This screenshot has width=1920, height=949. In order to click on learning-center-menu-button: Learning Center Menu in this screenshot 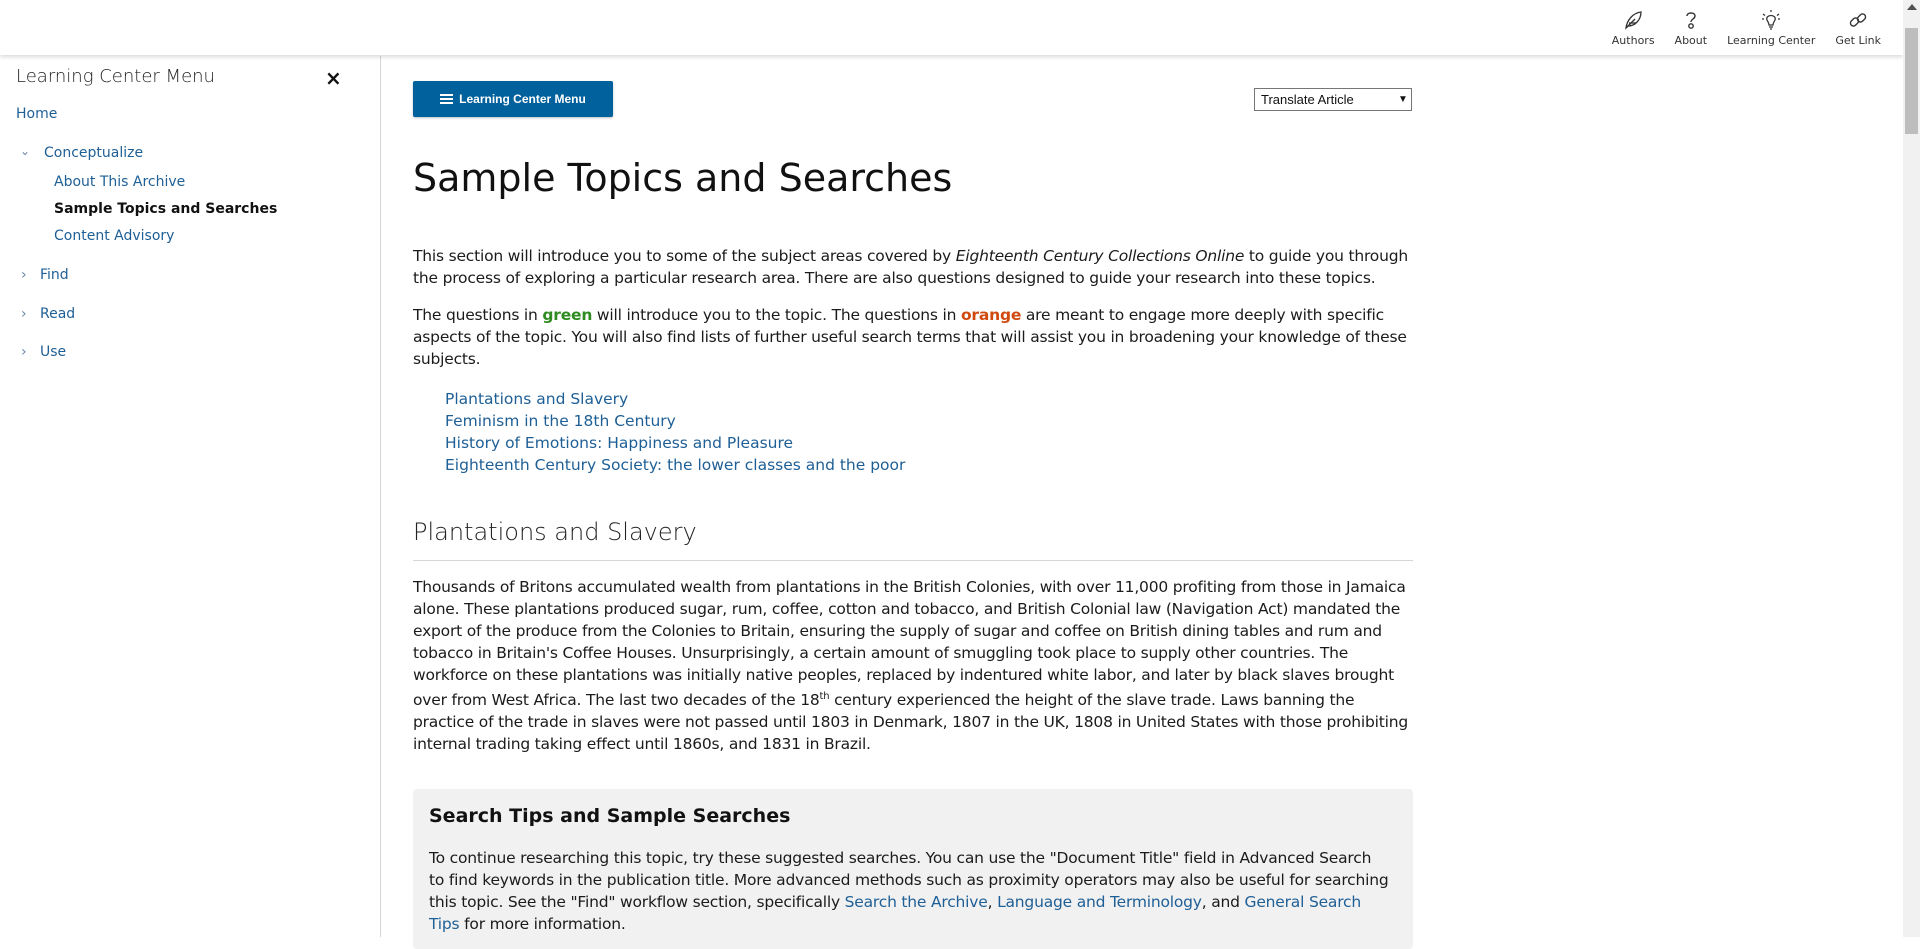, I will do `click(513, 99)`.